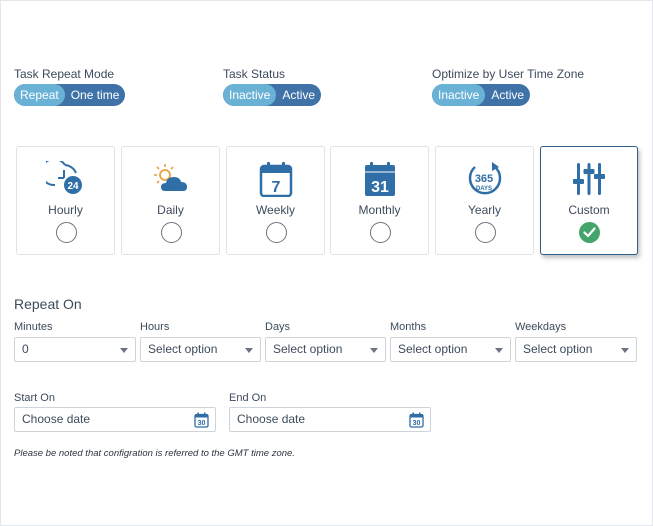 The height and width of the screenshot is (526, 653). I want to click on days-select: Select option, so click(325, 349).